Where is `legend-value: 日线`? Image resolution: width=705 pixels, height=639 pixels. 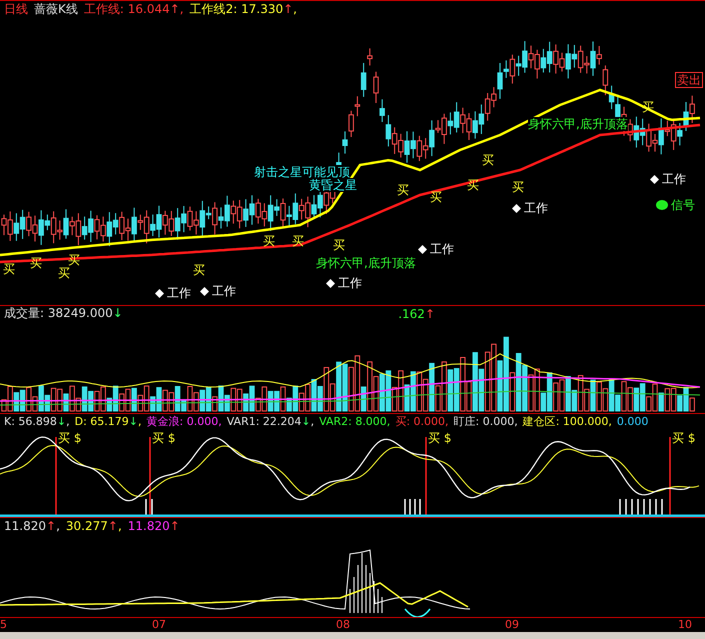 legend-value: 日线 is located at coordinates (16, 9).